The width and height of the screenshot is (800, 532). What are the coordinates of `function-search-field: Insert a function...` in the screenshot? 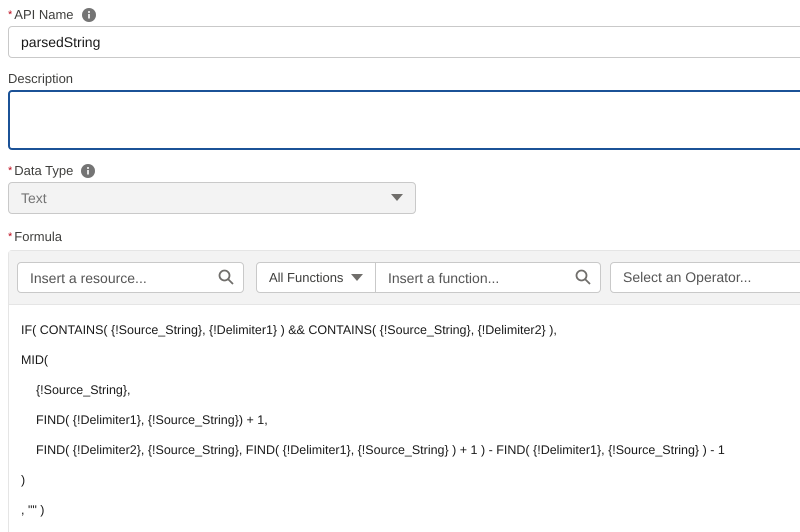 It's located at (488, 277).